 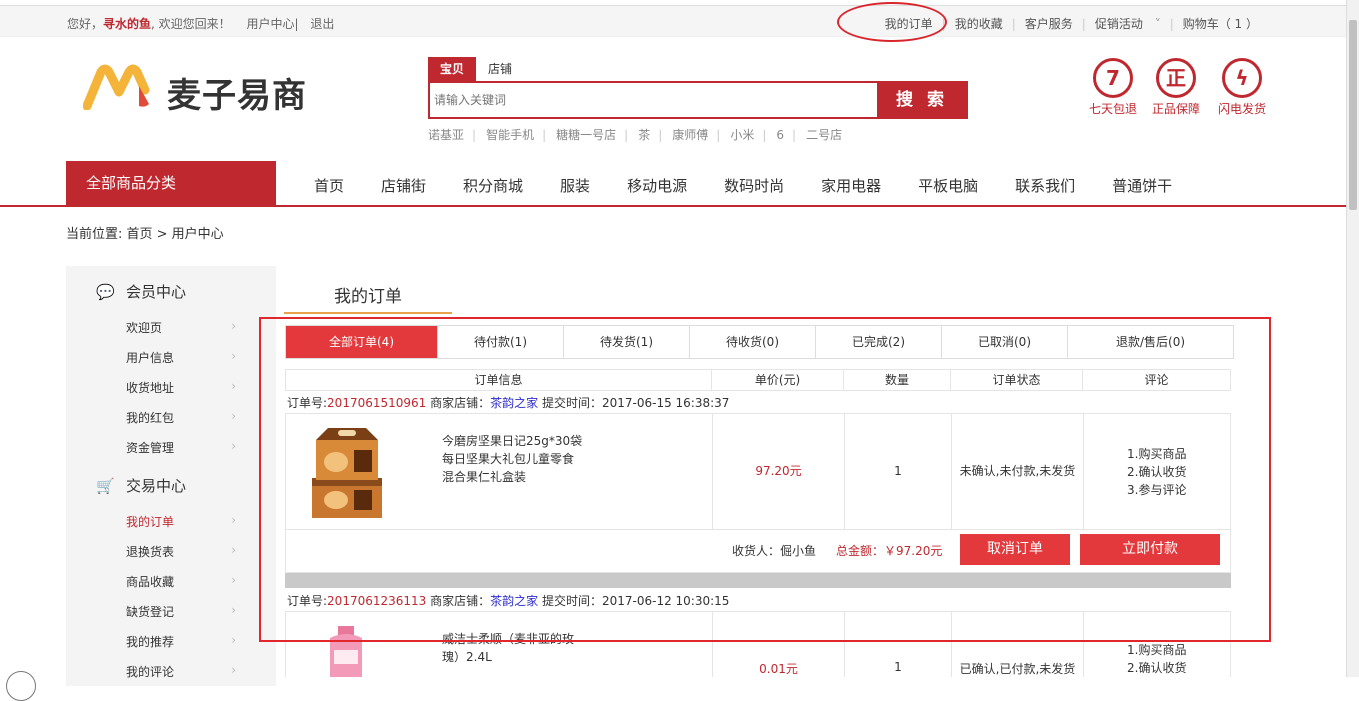 What do you see at coordinates (200, 23) in the screenshot?
I see `greeting: 您好，寻水的鱼, 欢迎您回来！ 用户中心| 退出` at bounding box center [200, 23].